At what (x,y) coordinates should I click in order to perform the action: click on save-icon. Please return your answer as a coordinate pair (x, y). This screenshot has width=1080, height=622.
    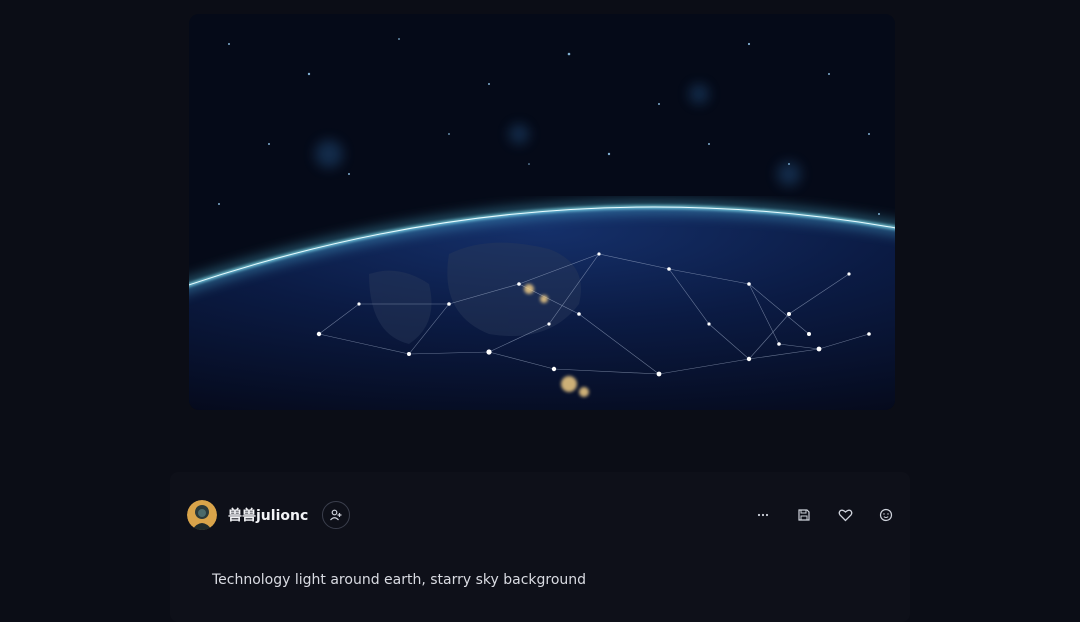
    Looking at the image, I should click on (804, 515).